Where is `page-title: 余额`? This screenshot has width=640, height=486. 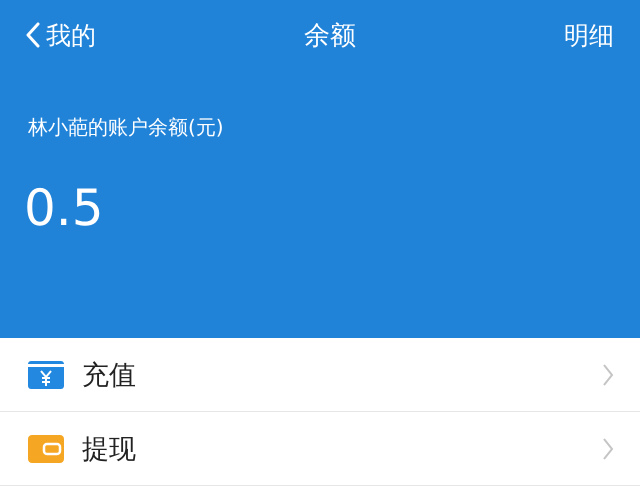 page-title: 余额 is located at coordinates (330, 36).